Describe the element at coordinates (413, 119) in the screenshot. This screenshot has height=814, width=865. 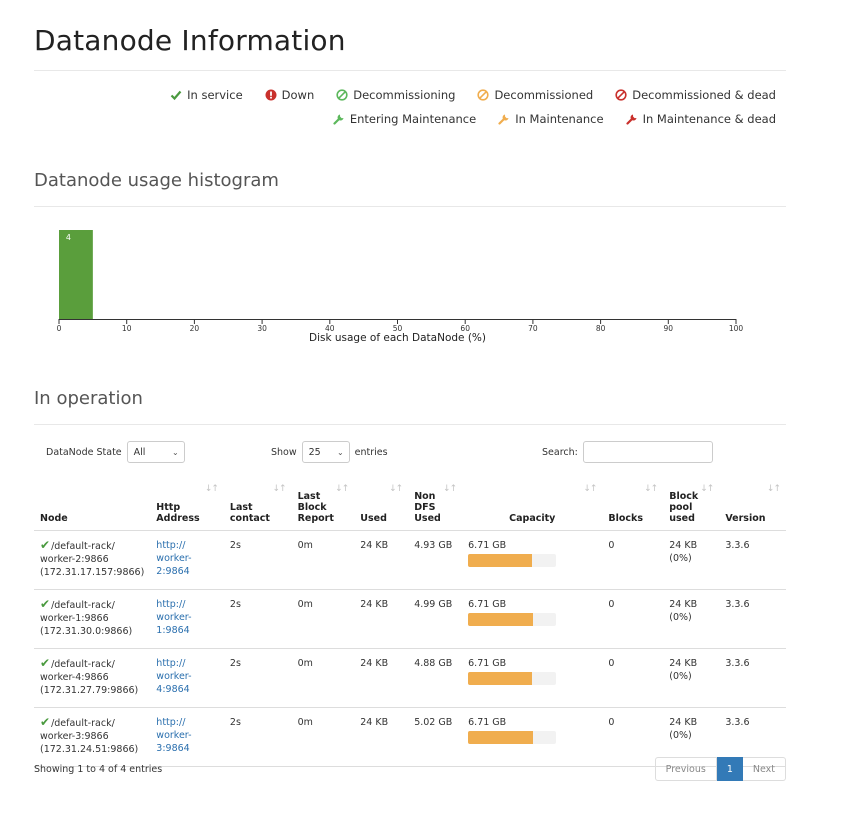
I see `legend-label: Entering Maintenance` at that location.